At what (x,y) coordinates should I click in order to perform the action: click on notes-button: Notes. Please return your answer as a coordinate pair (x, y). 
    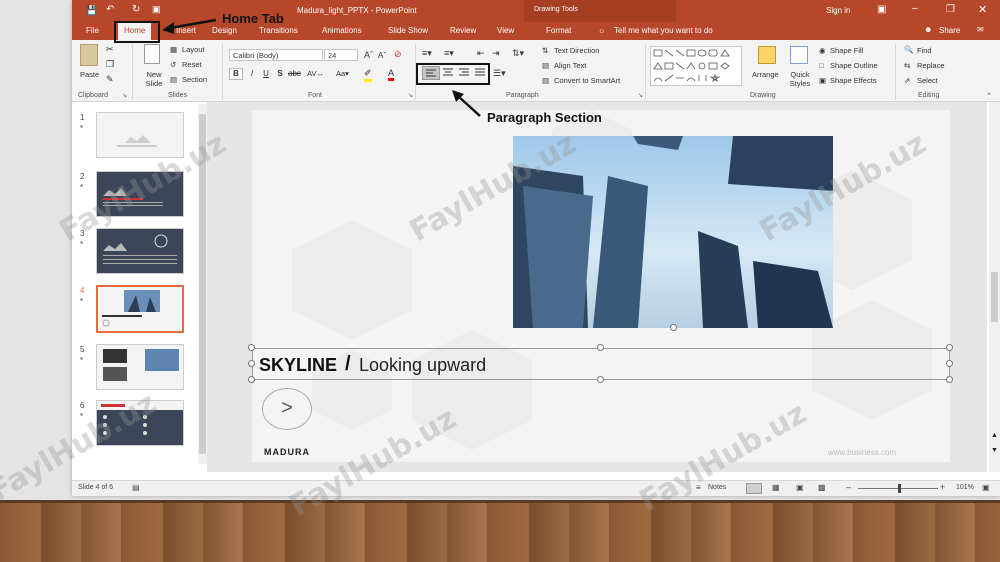
    Looking at the image, I should click on (717, 487).